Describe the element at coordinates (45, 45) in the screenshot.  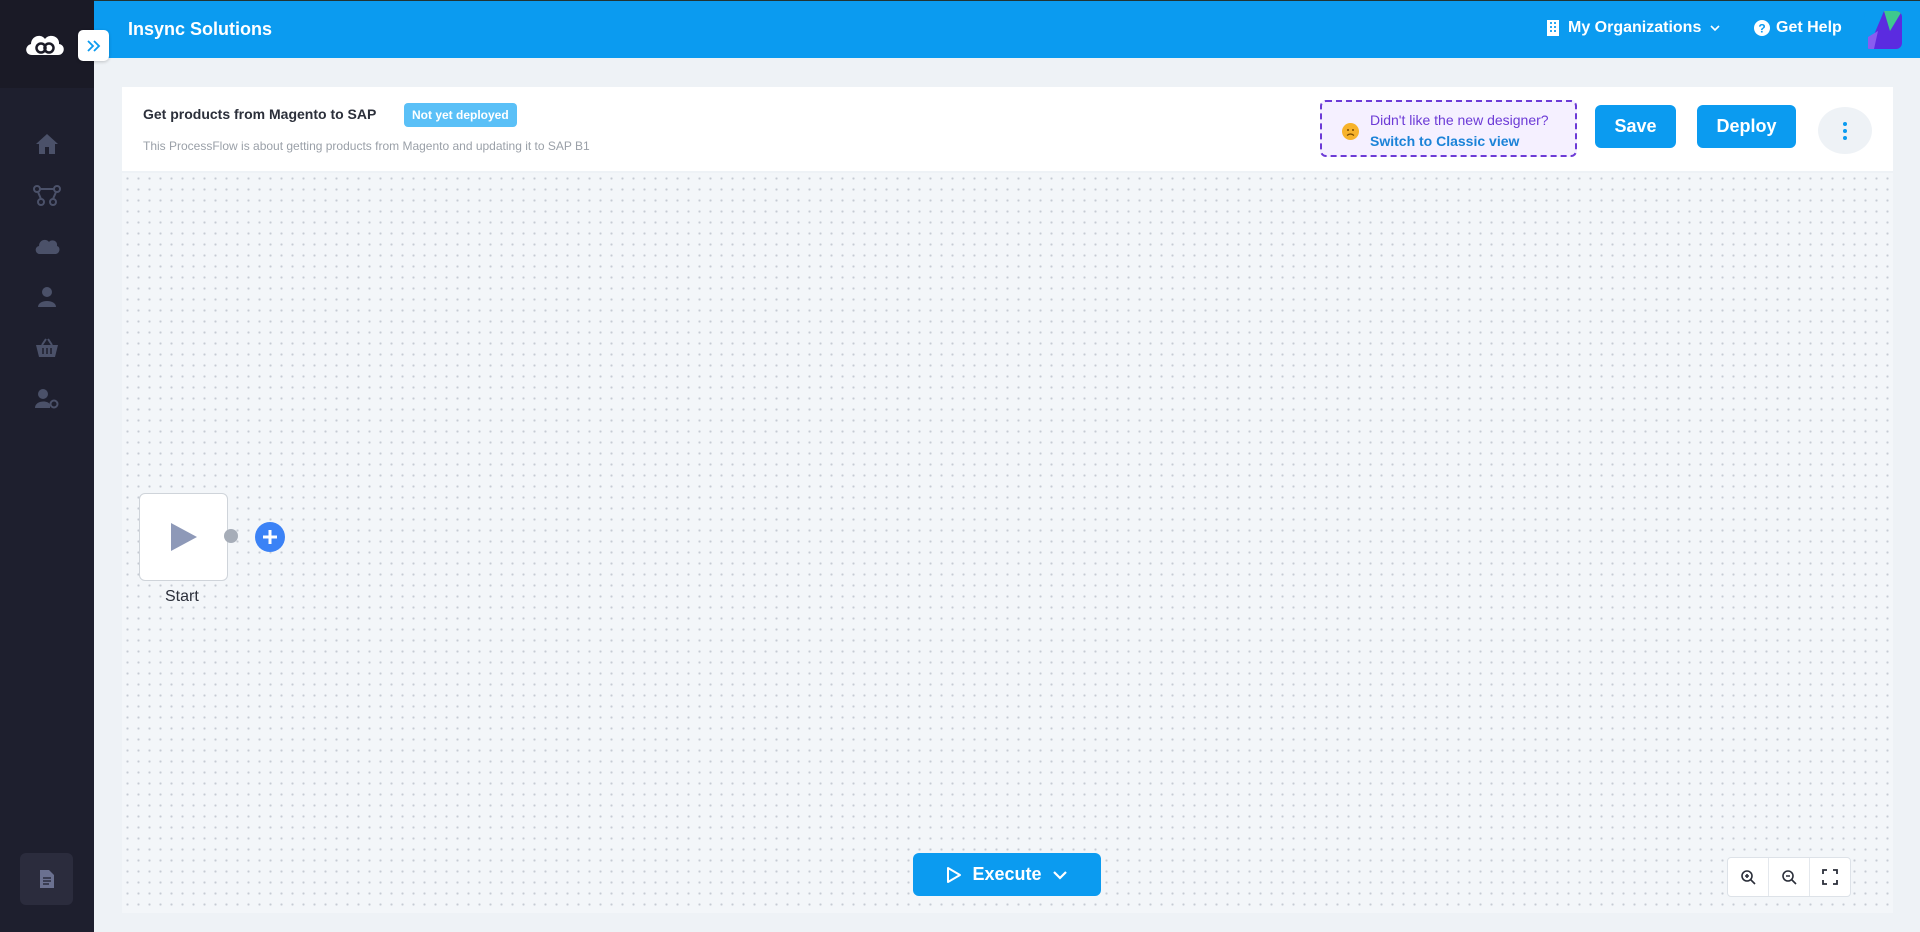
I see `cloud-logo-icon` at that location.